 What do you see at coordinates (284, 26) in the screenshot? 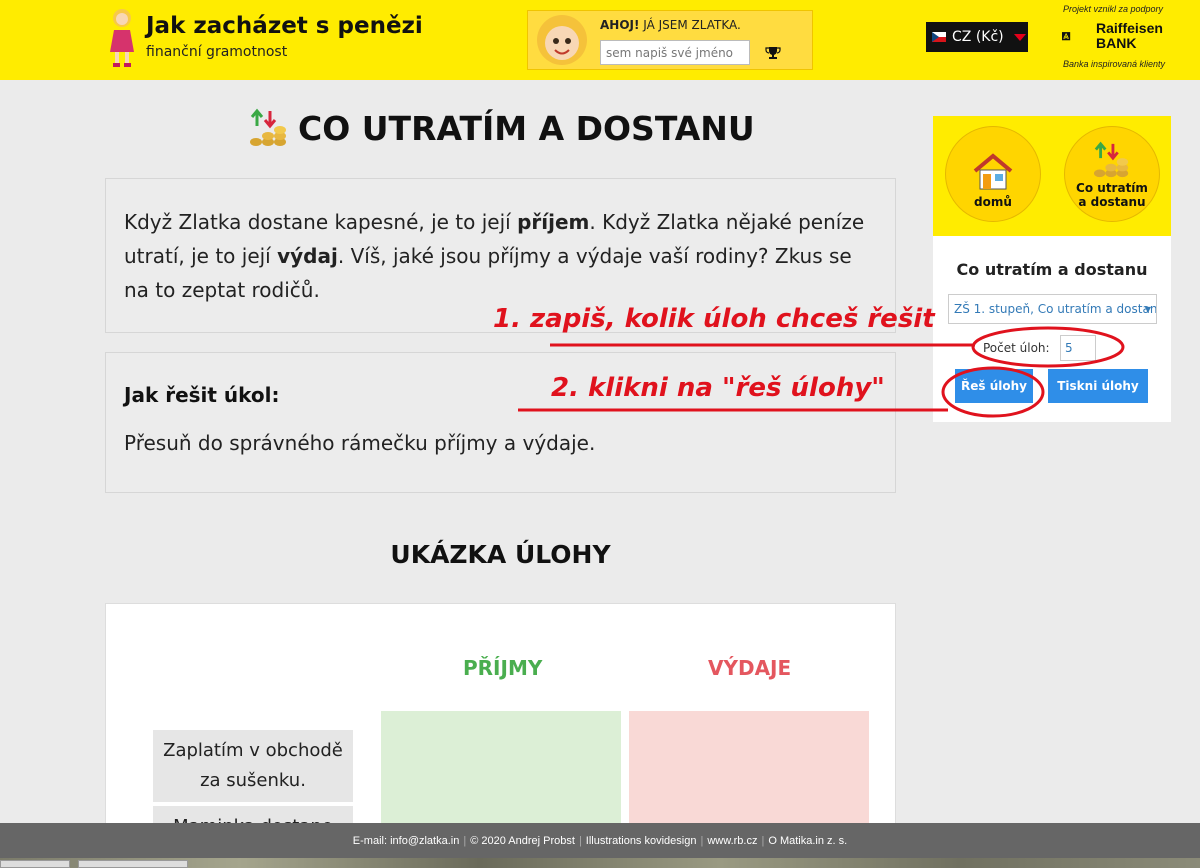
I see `site-title: Jak zacházet s penězi` at bounding box center [284, 26].